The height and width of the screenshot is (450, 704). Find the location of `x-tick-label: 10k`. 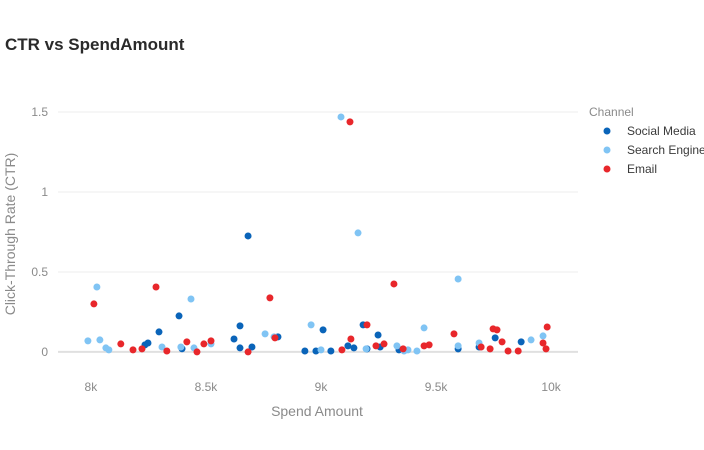

x-tick-label: 10k is located at coordinates (551, 387).